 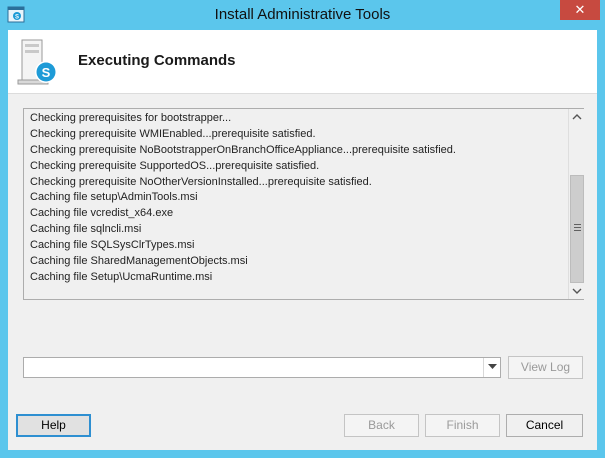 I want to click on finish-button: Finish, so click(x=462, y=425).